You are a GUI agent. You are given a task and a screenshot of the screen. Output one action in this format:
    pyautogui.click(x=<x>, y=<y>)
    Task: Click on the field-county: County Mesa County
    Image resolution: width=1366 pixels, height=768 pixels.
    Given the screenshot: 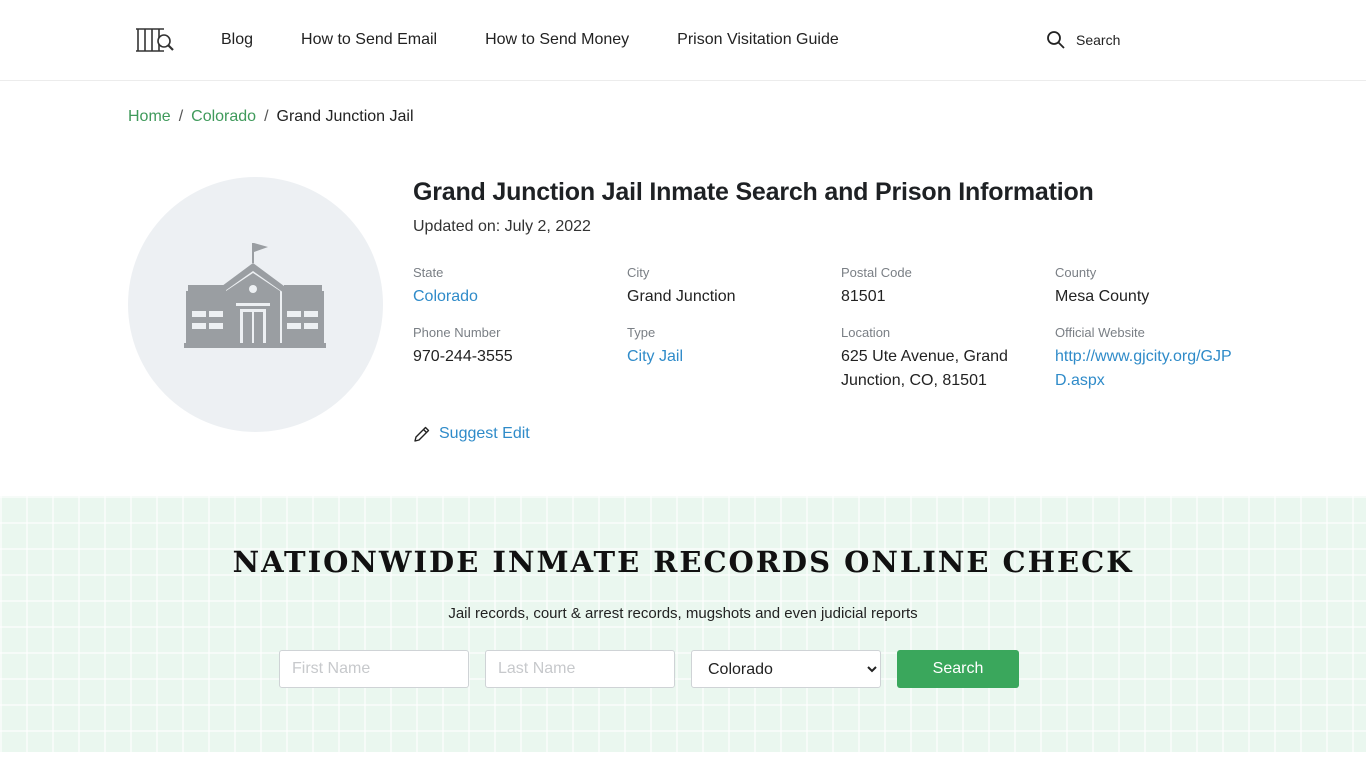 What is the action you would take?
    pyautogui.click(x=1155, y=287)
    